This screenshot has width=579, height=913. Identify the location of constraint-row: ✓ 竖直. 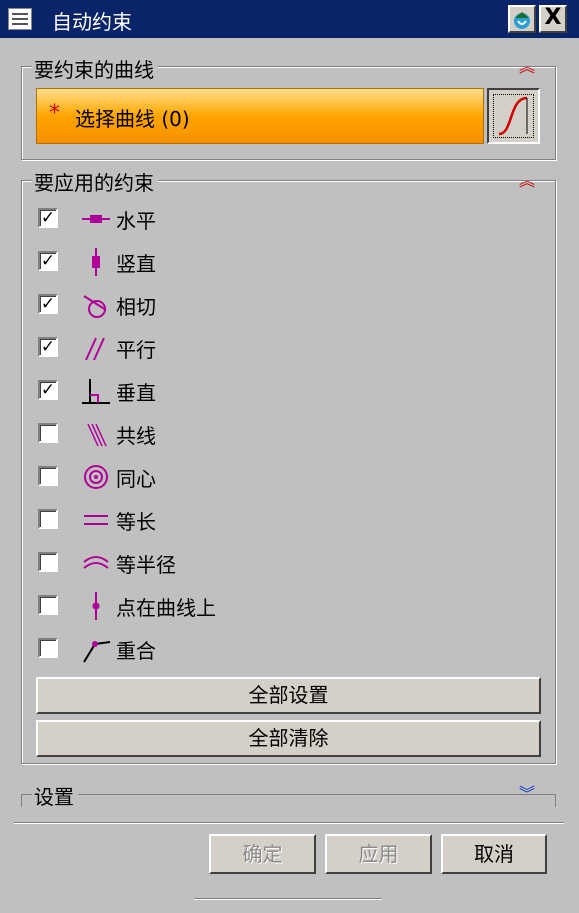
(278, 262).